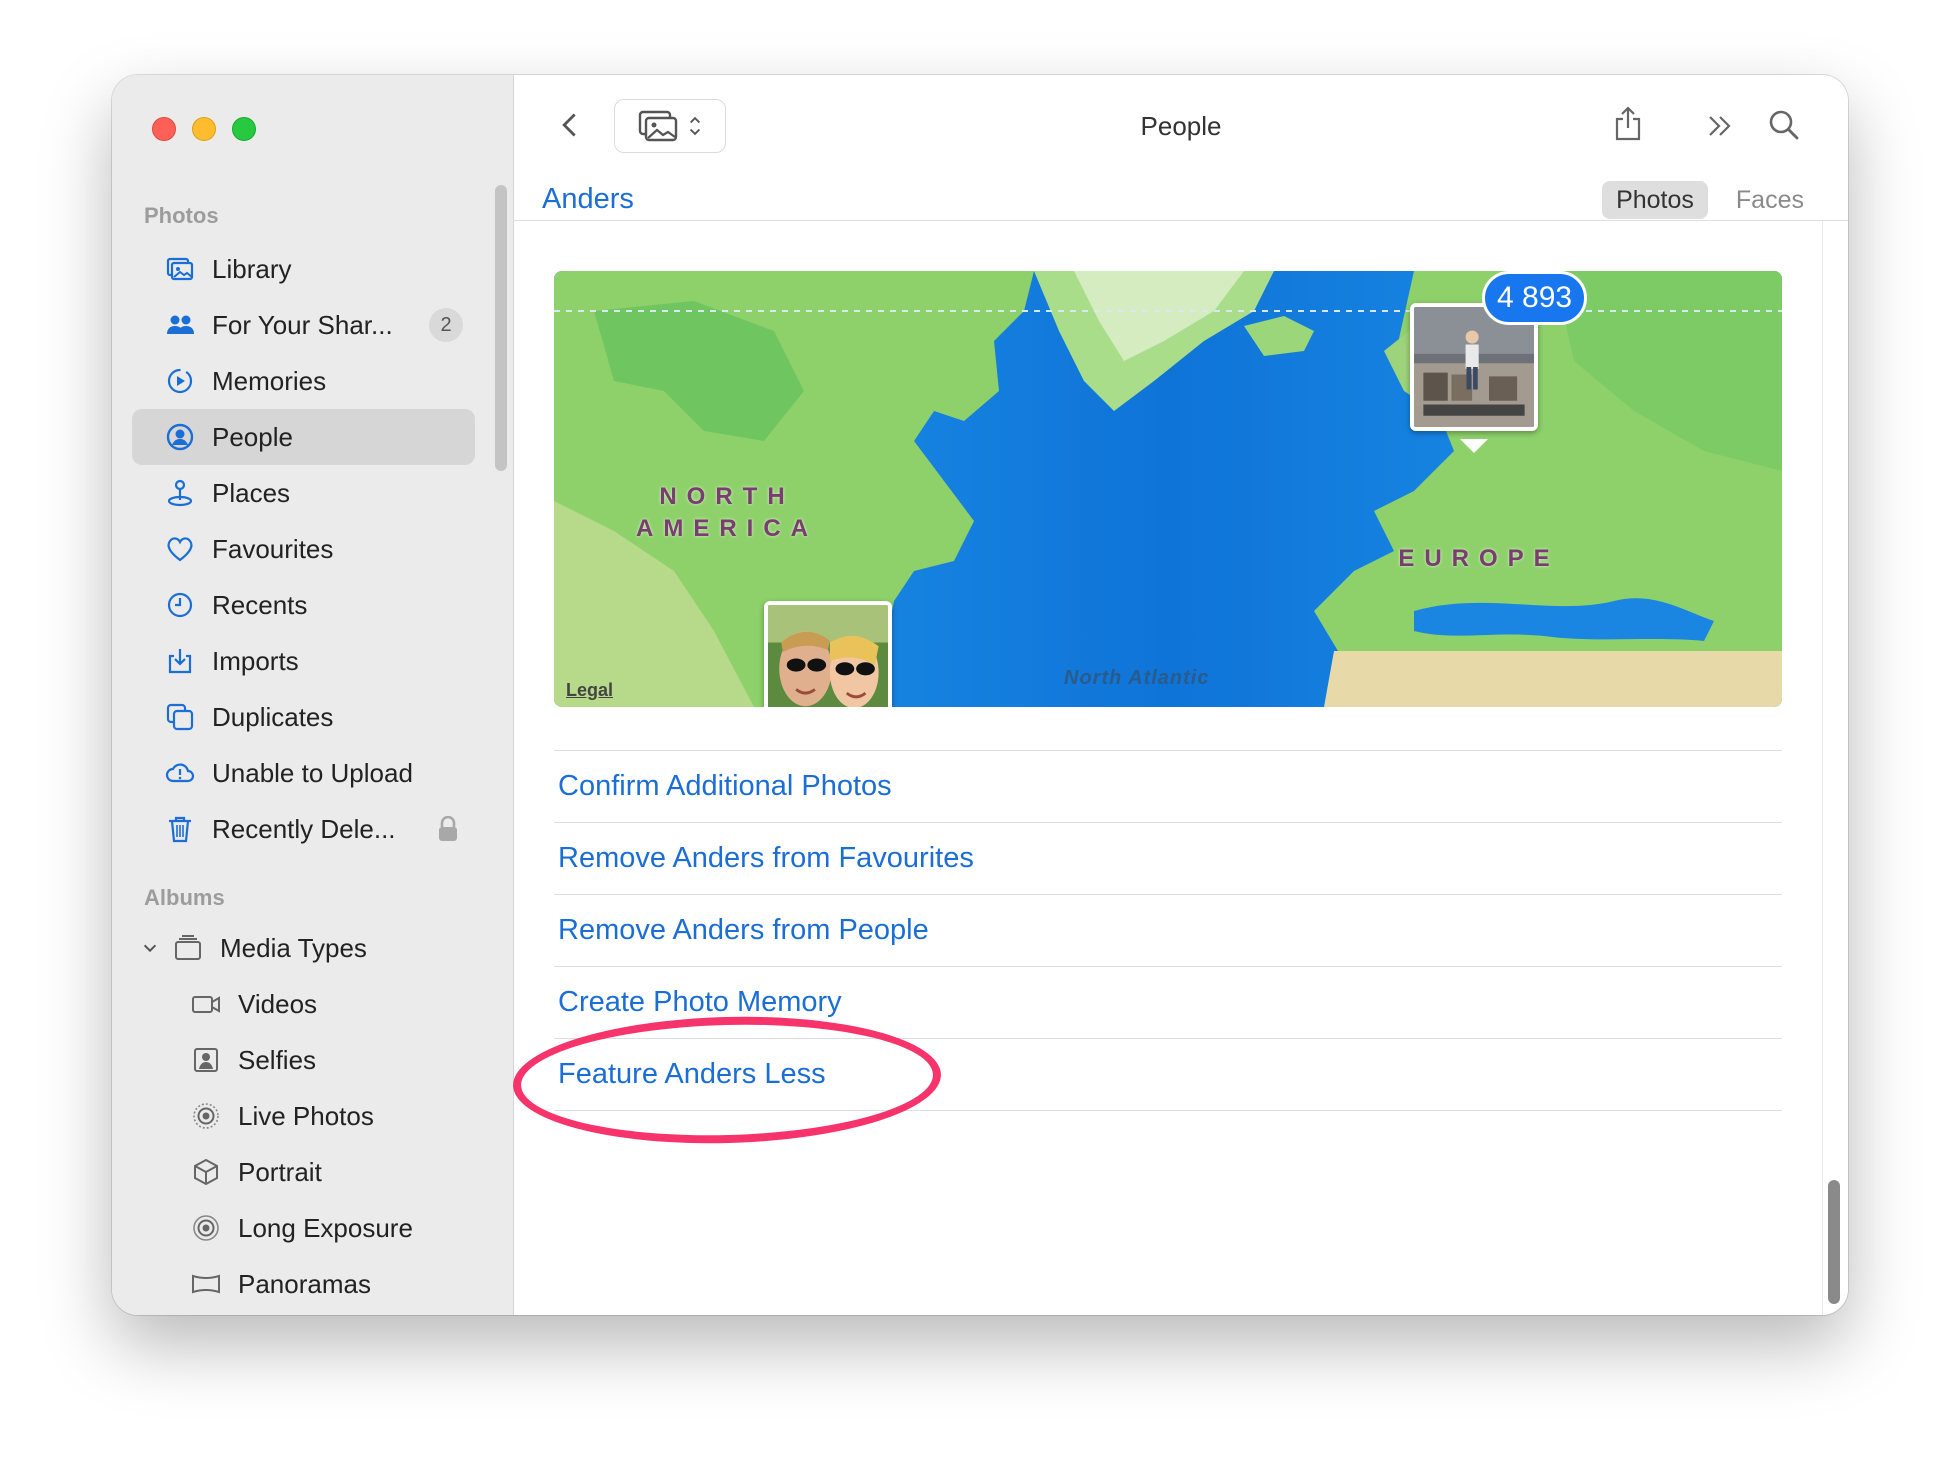  I want to click on library-icon, so click(180, 269).